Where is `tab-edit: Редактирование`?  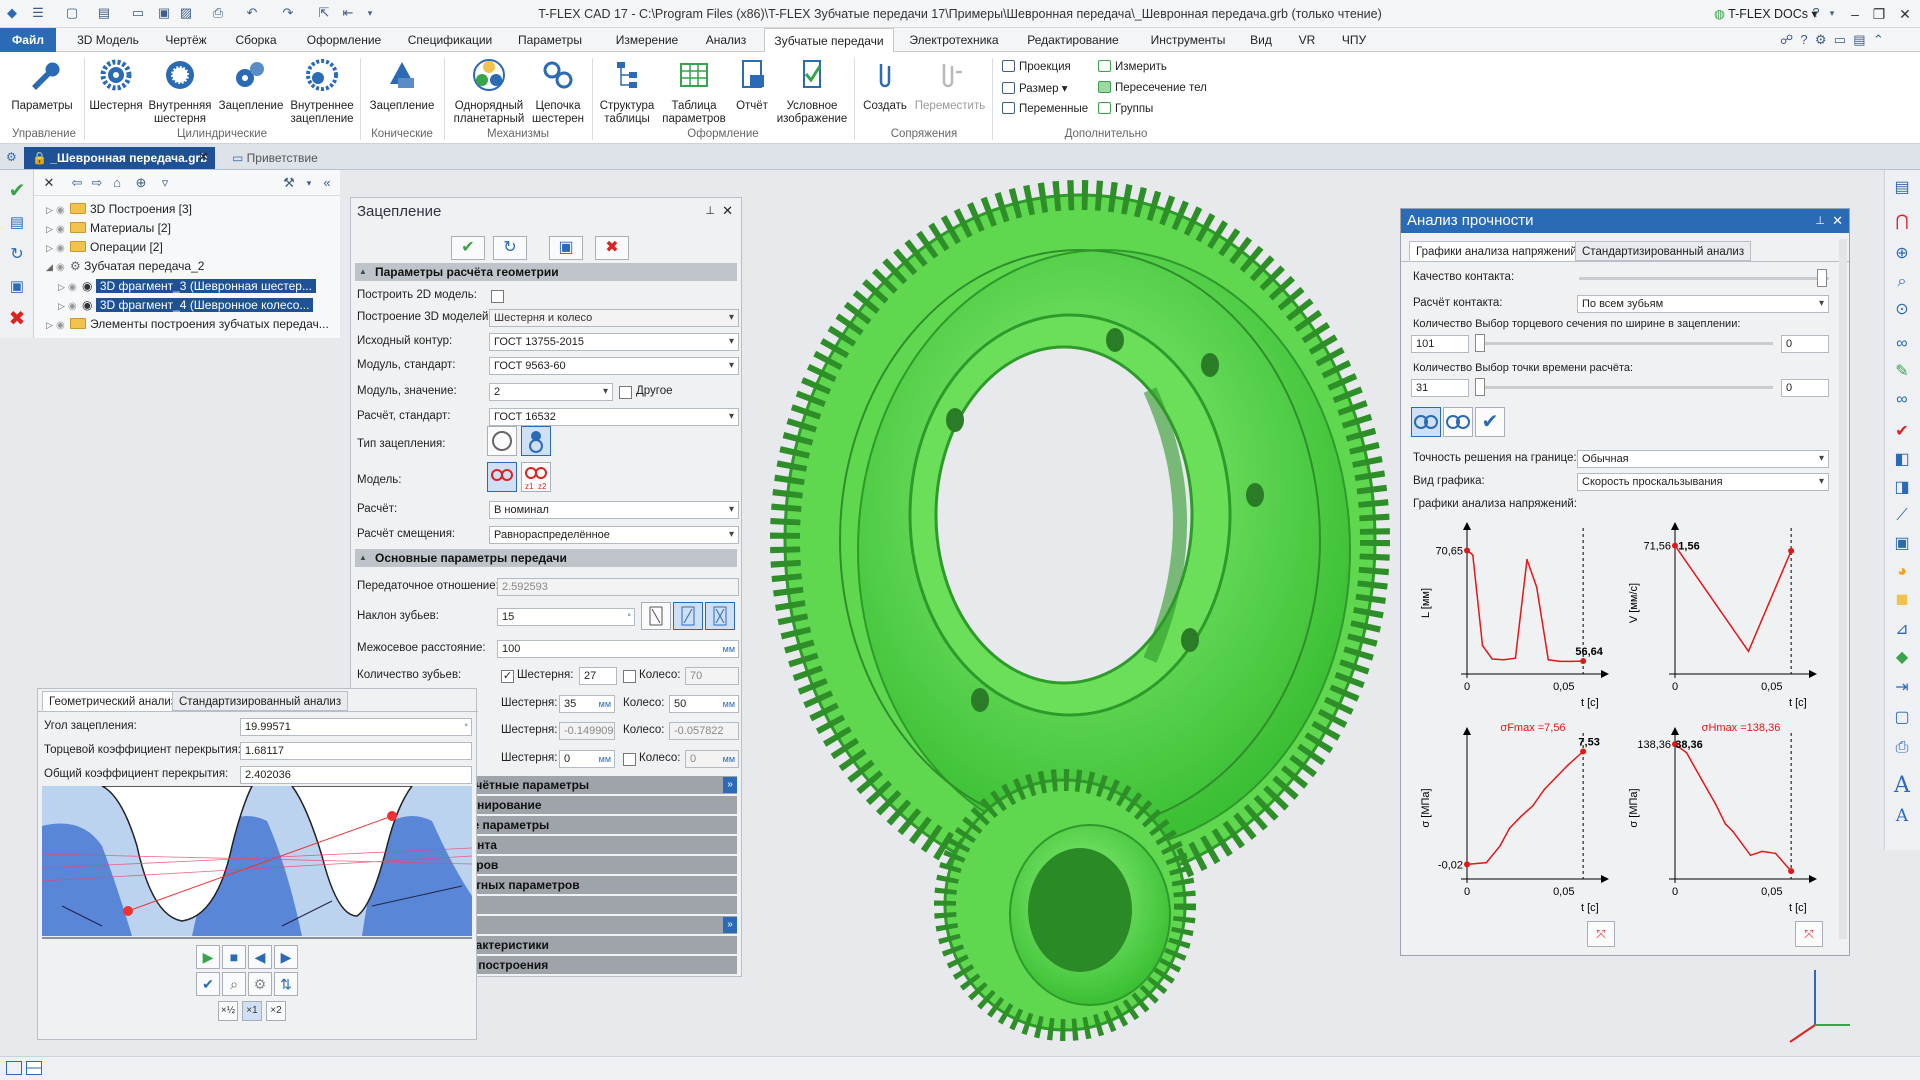
tab-edit: Редактирование is located at coordinates (1073, 40).